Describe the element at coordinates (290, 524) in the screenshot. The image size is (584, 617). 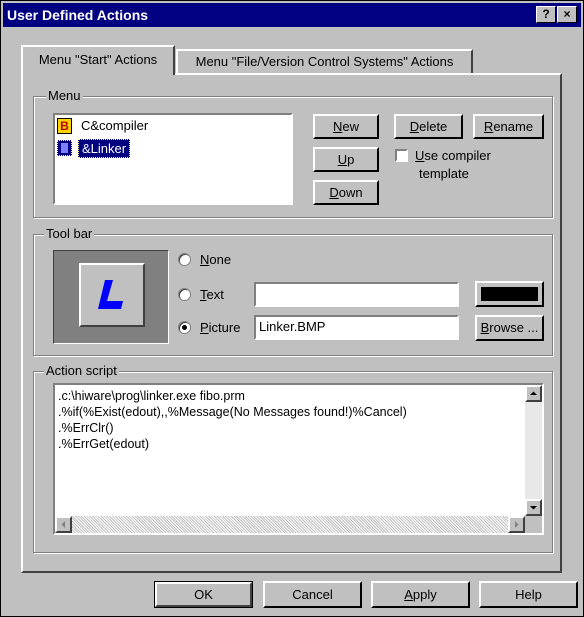
I see `horizontal-scrollbar` at that location.